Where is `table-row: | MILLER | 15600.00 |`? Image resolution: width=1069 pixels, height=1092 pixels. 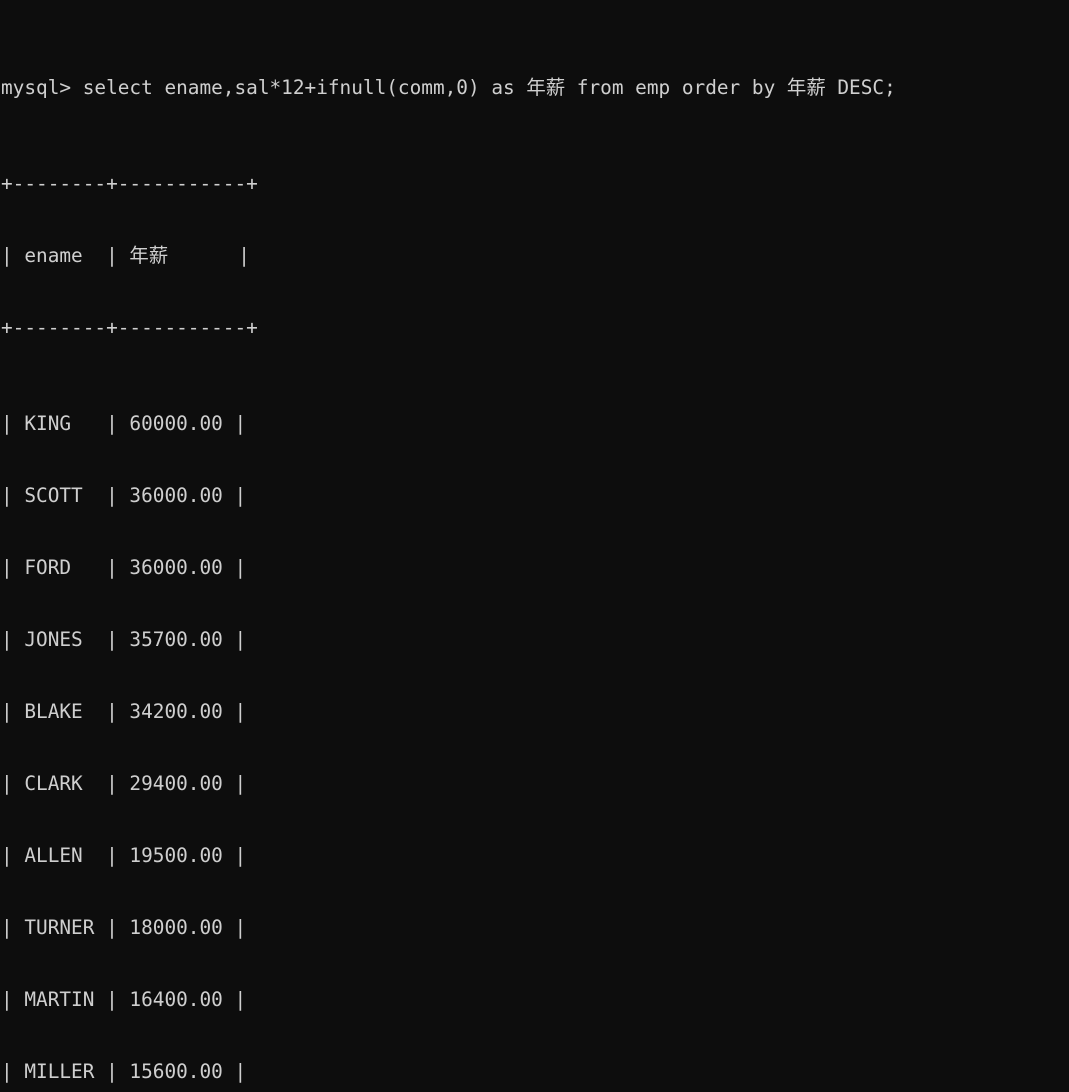
table-row: | MILLER | 15600.00 | is located at coordinates (124, 1071).